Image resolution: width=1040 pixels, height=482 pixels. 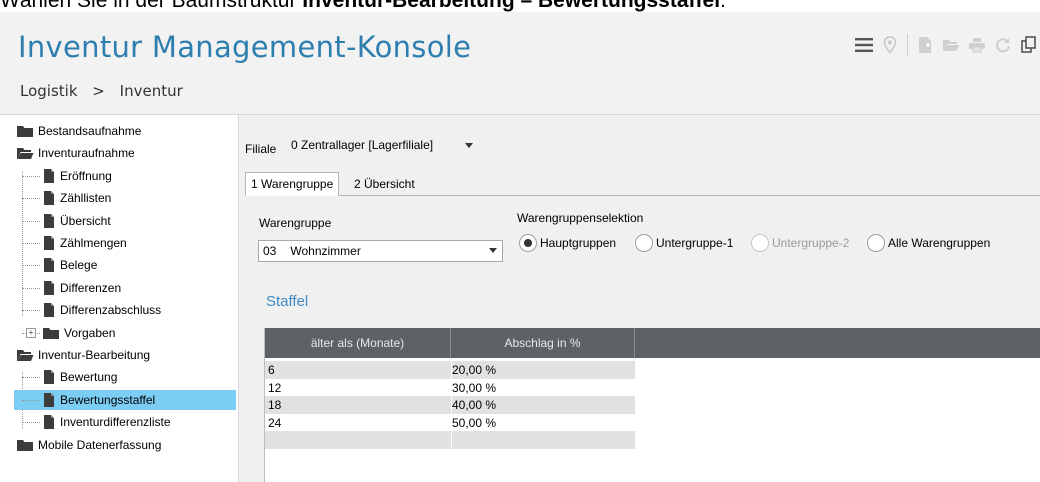 I want to click on sidebar-item-mobile-datenerfassung: Mobile Datenerfassung, so click(x=88, y=445).